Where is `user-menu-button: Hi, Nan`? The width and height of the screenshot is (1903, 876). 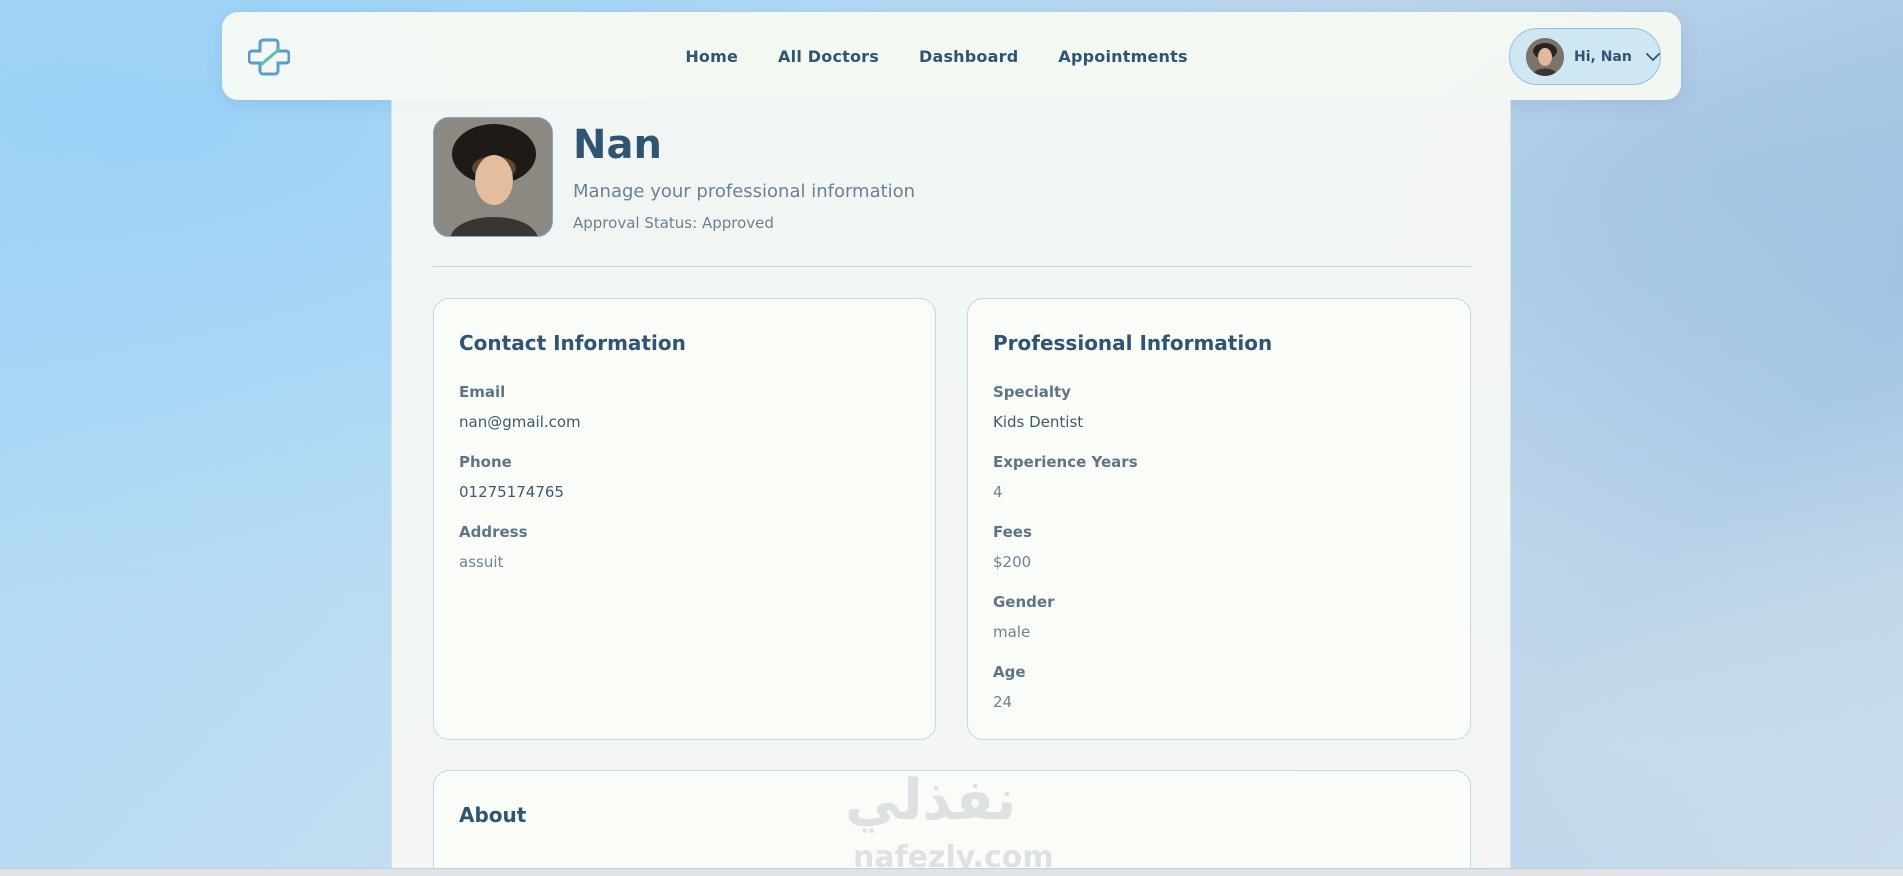
user-menu-button: Hi, Nan is located at coordinates (1585, 56).